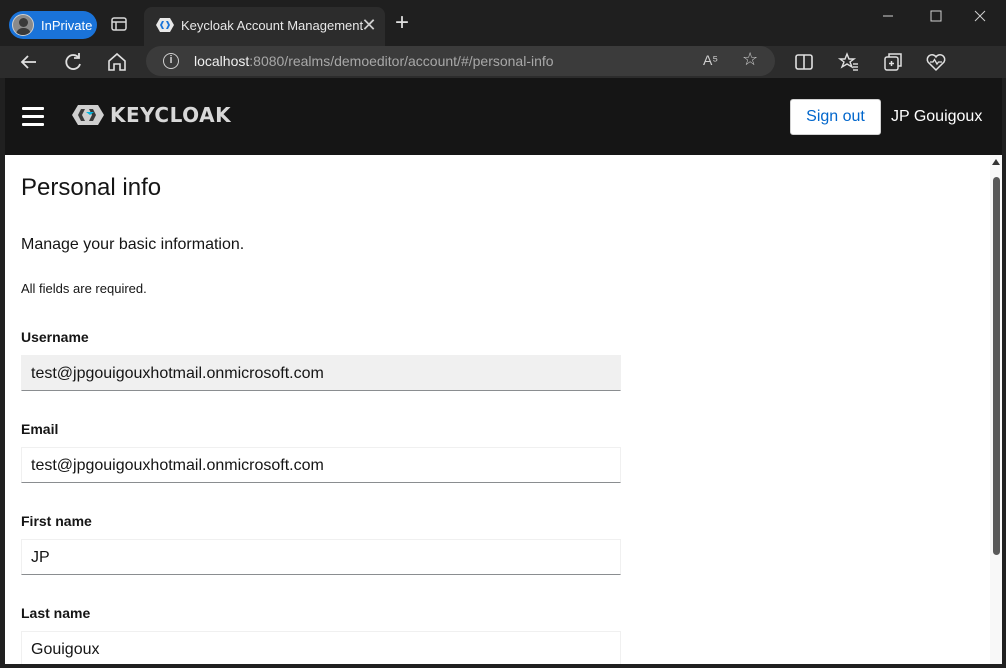 The height and width of the screenshot is (668, 1006). Describe the element at coordinates (710, 60) in the screenshot. I see `read-aloud-icon: A⁵` at that location.